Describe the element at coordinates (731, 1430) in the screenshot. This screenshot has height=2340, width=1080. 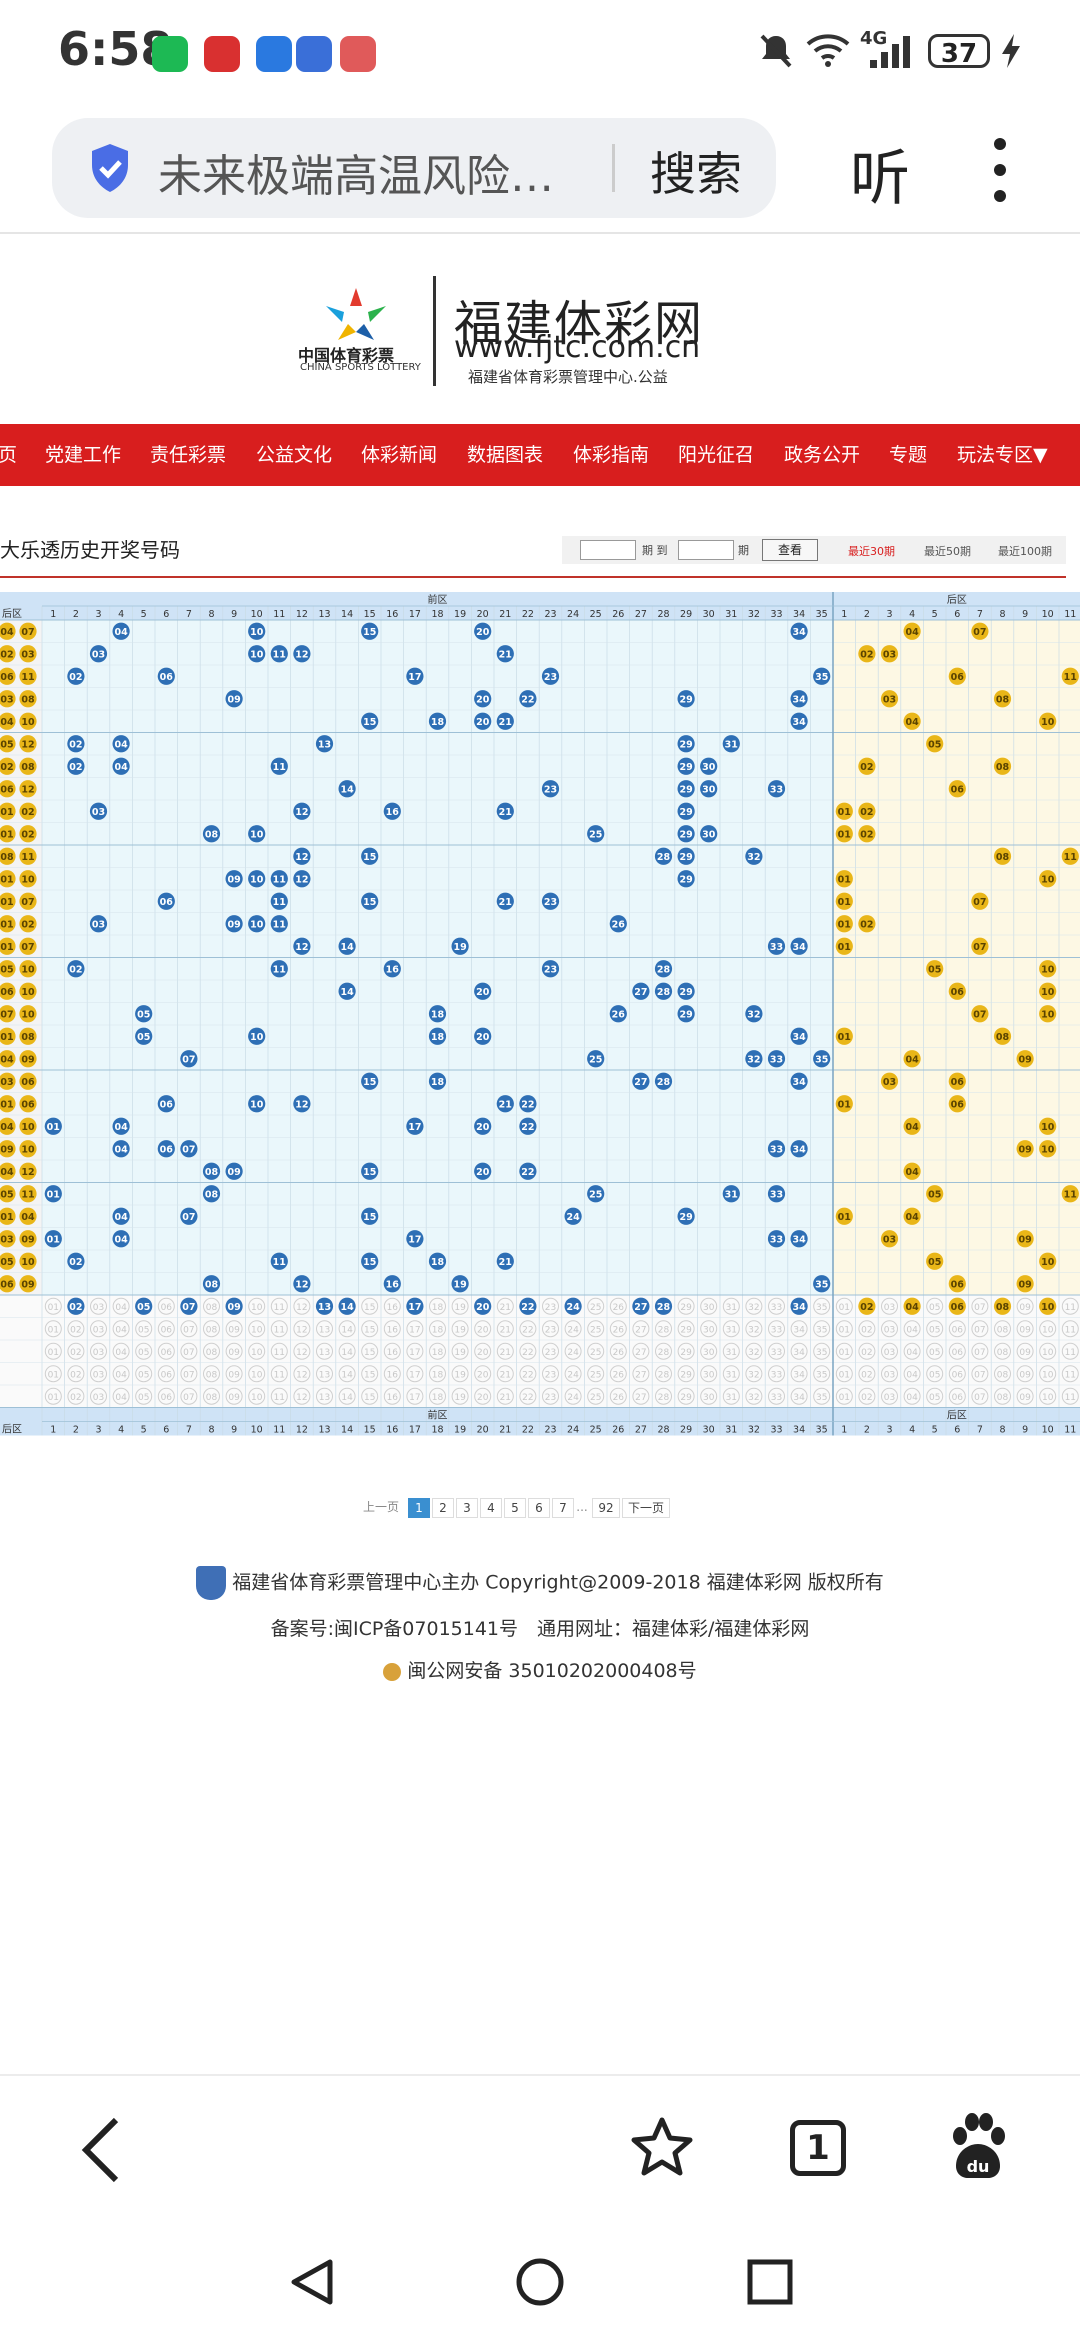
I see `tick-label-front: 31` at that location.